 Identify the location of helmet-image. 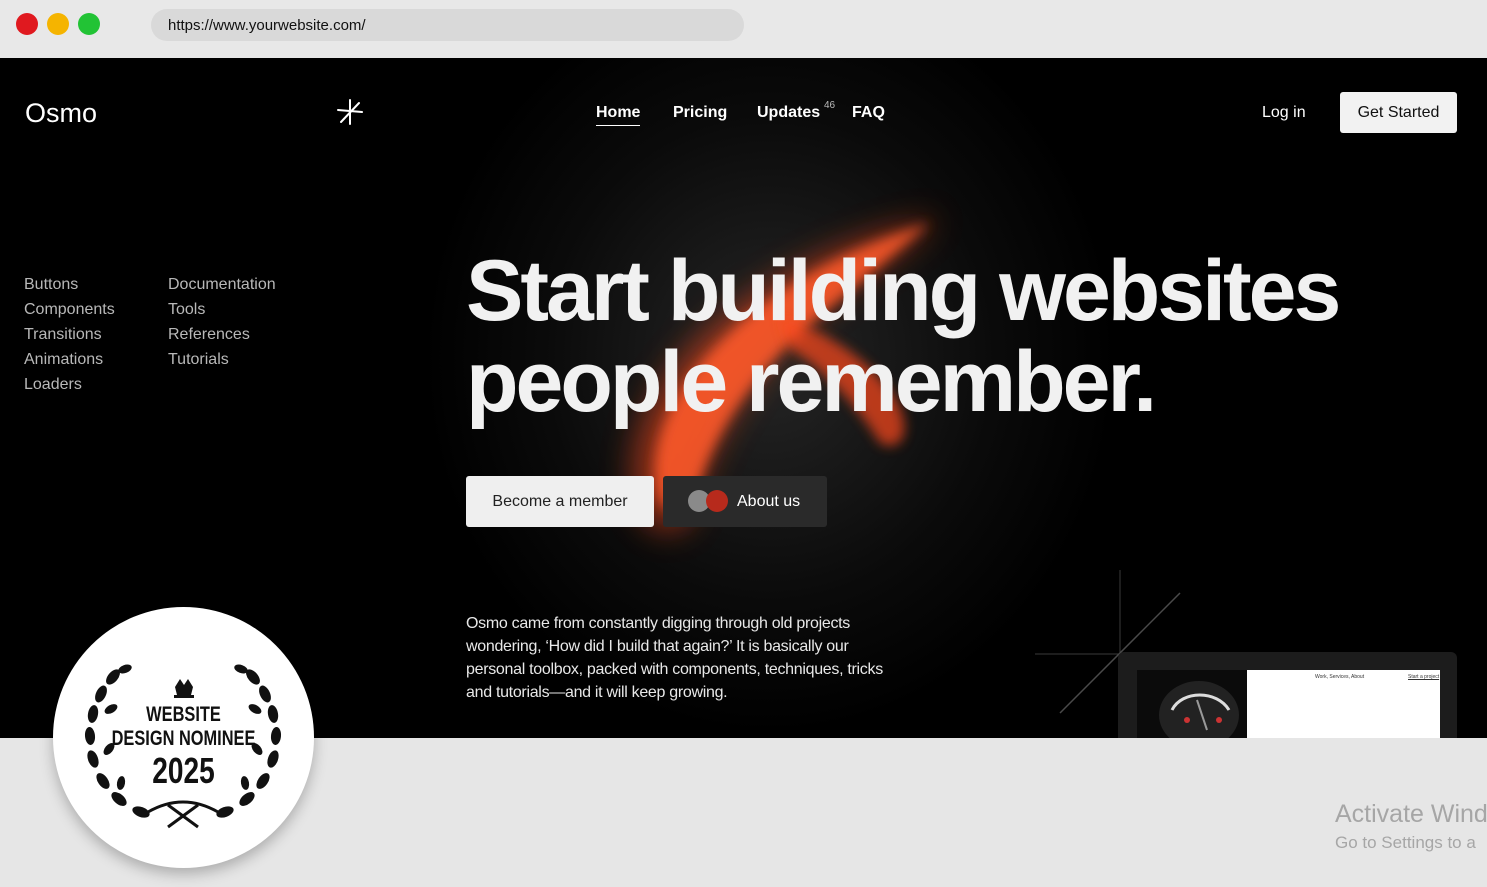
(1199, 709).